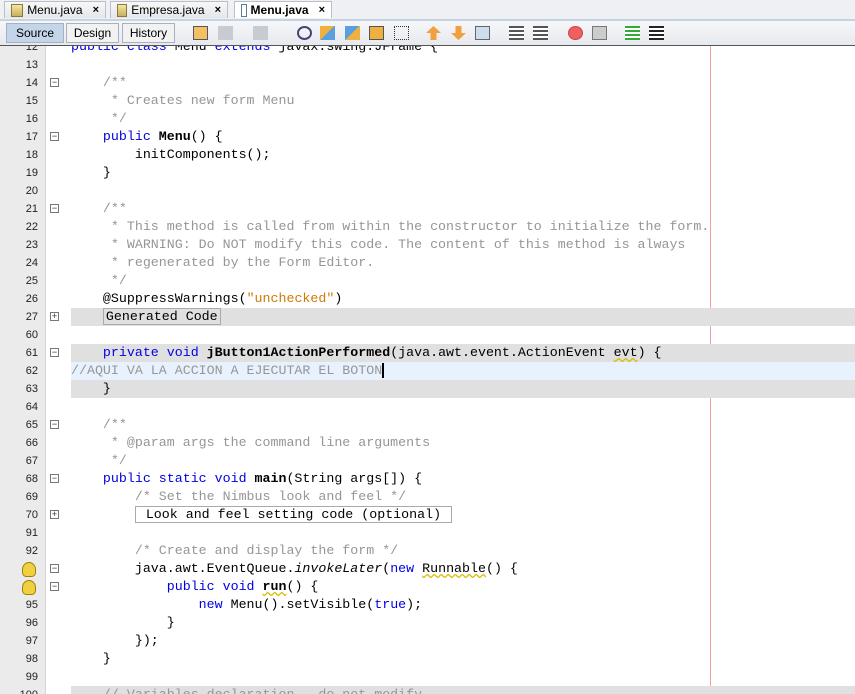 Image resolution: width=855 pixels, height=694 pixels. Describe the element at coordinates (458, 33) in the screenshot. I see `next-bookmark-icon` at that location.